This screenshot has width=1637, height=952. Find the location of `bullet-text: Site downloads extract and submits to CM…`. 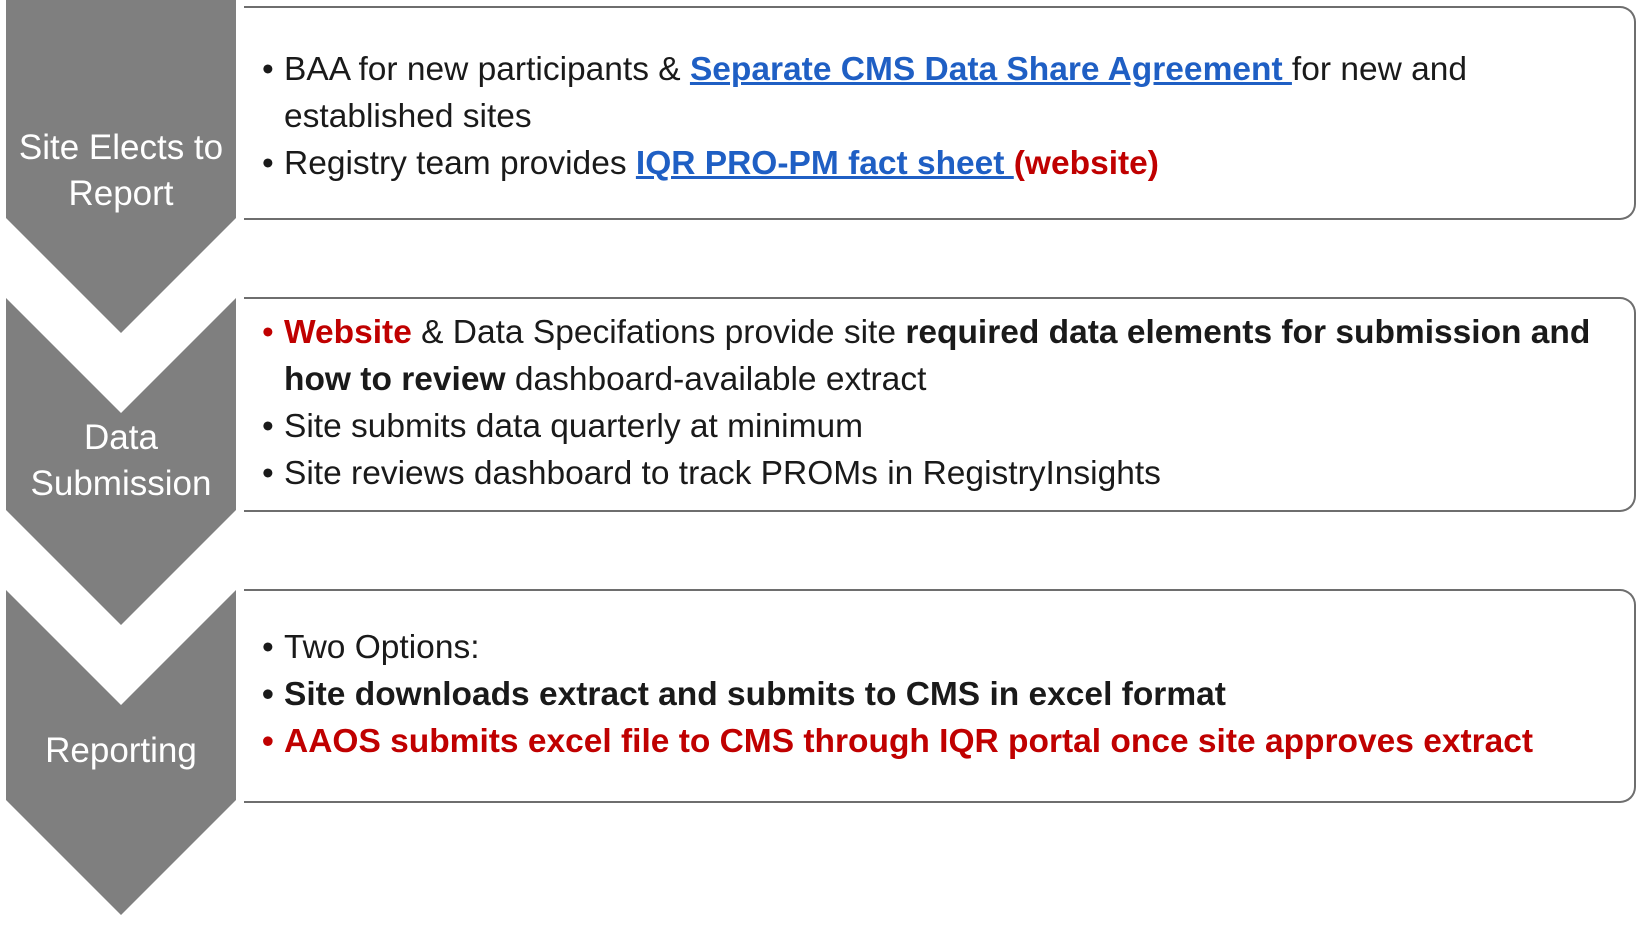

bullet-text: Site downloads extract and submits to CM… is located at coordinates (755, 694).